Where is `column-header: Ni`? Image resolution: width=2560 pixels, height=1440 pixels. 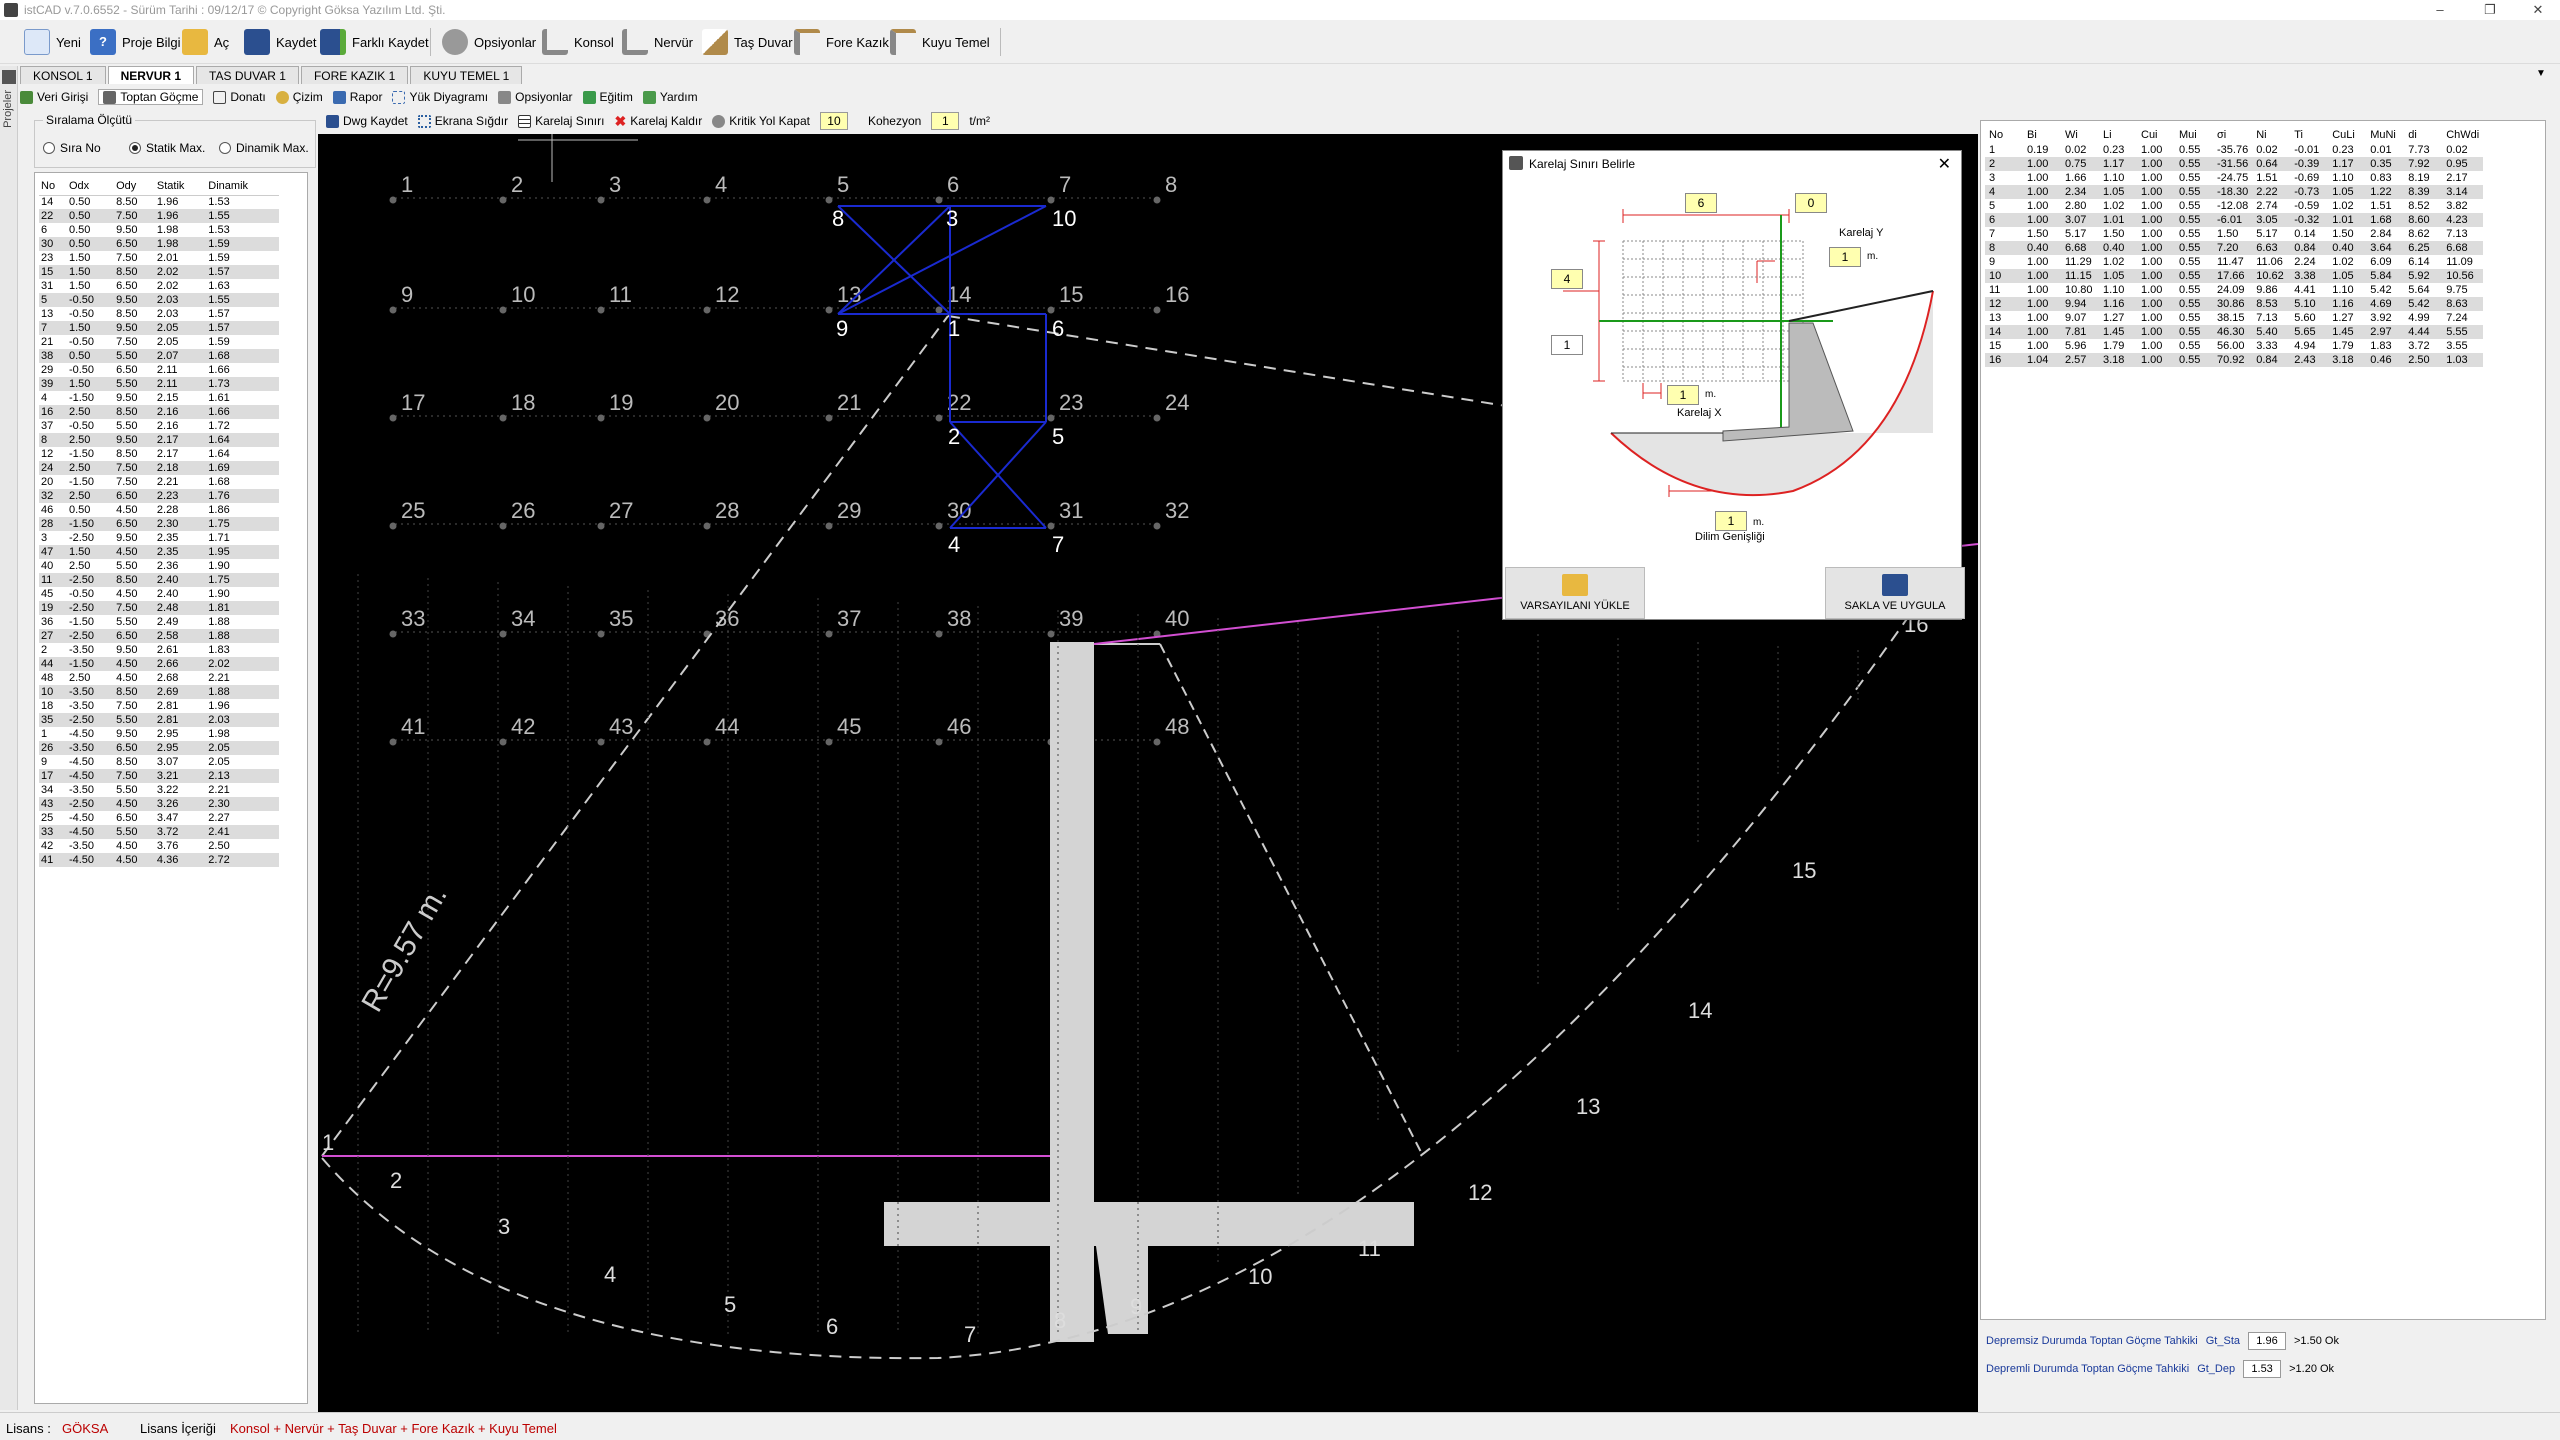 column-header: Ni is located at coordinates (2271, 135).